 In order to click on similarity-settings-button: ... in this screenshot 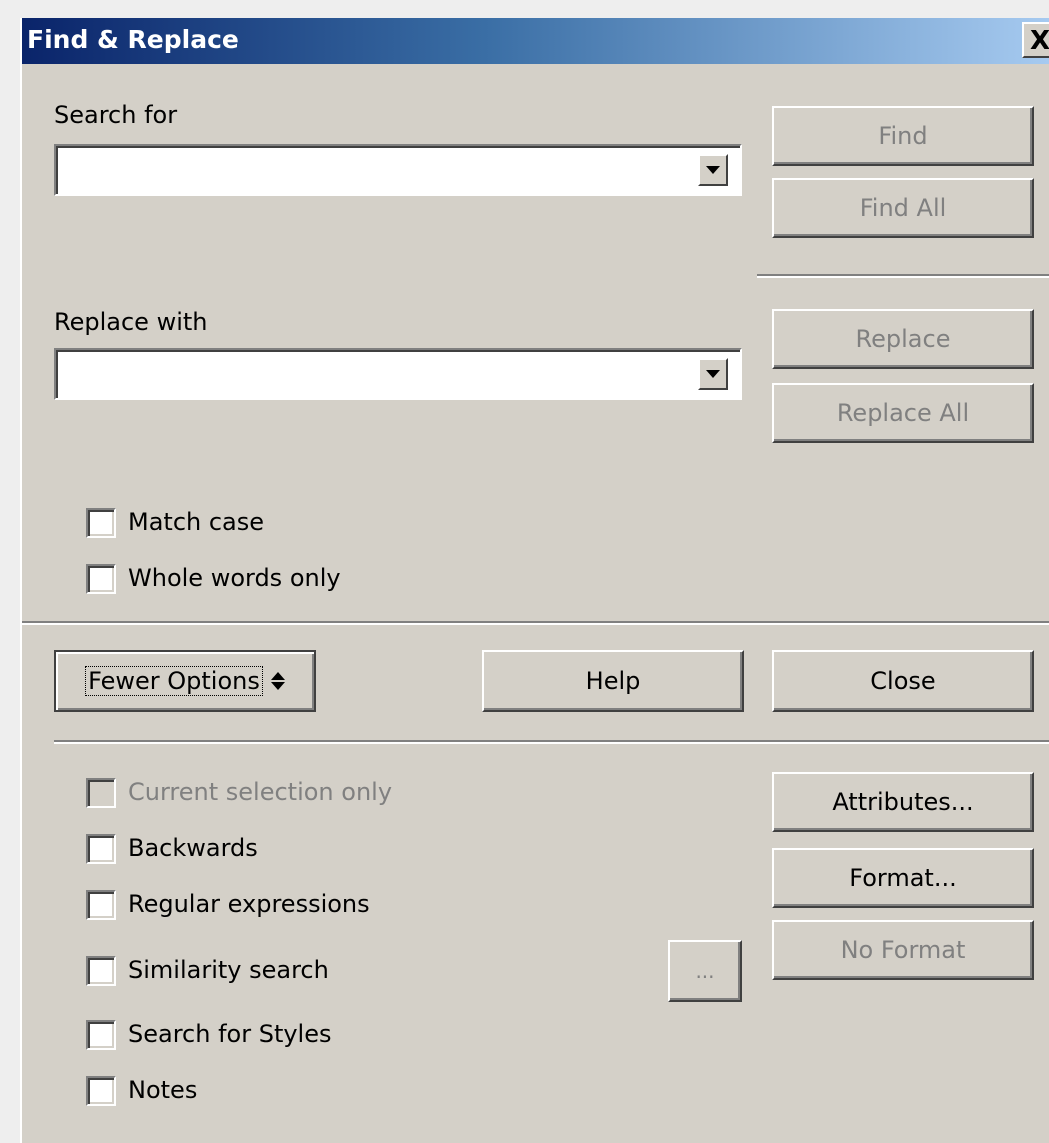, I will do `click(705, 971)`.